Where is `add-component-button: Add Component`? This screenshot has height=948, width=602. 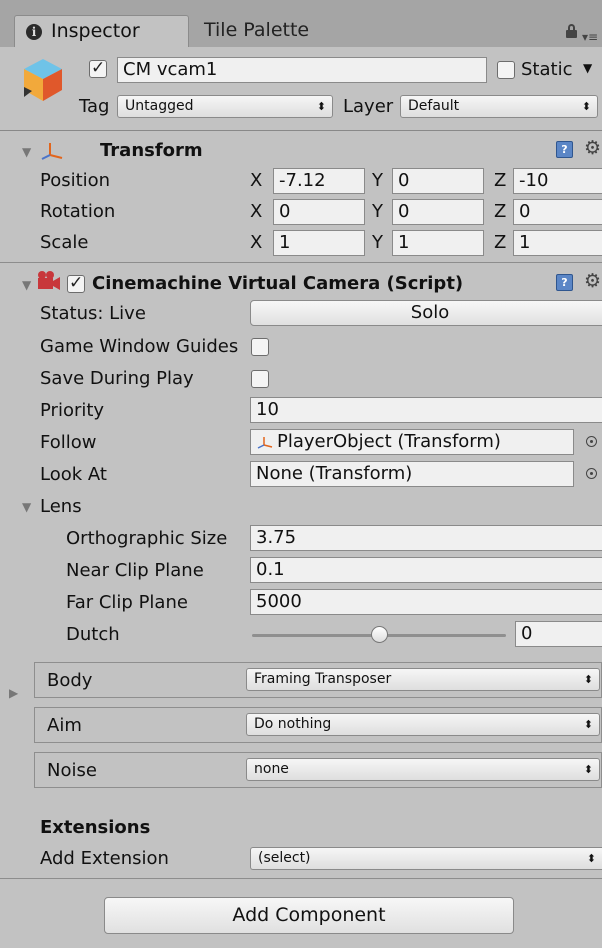 add-component-button: Add Component is located at coordinates (309, 915).